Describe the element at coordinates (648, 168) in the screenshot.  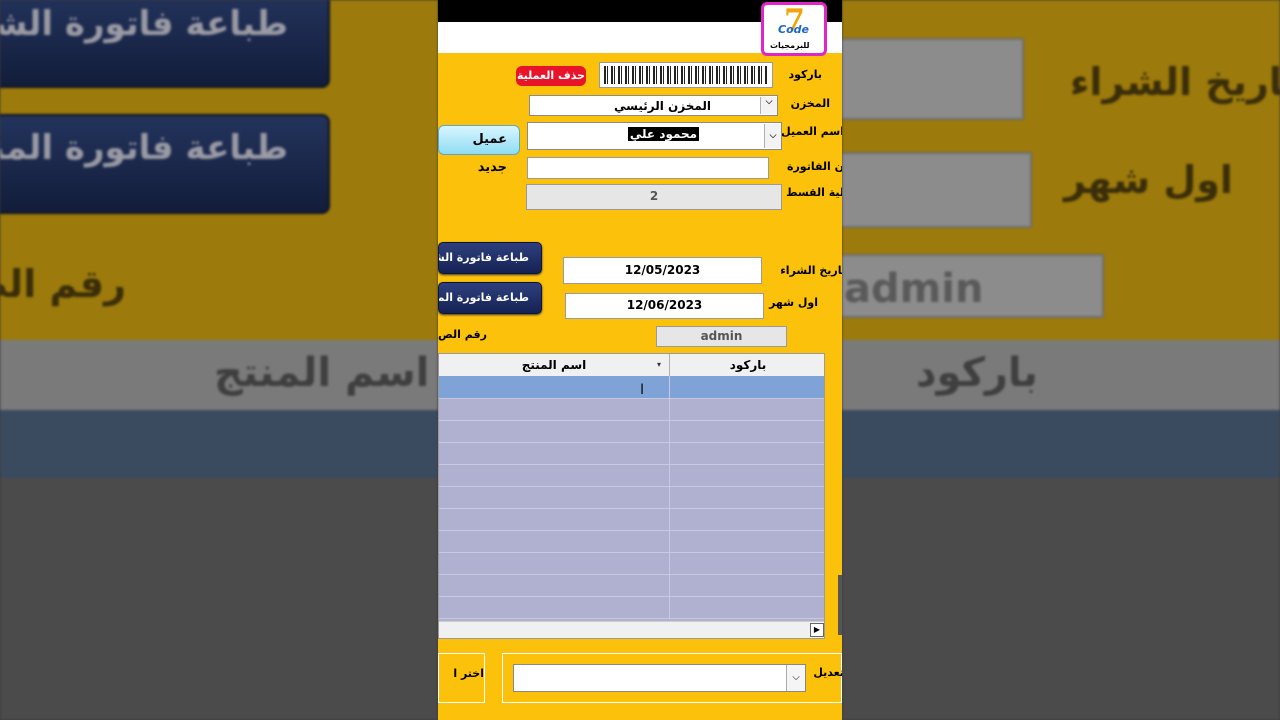
I see `invoice-input` at that location.